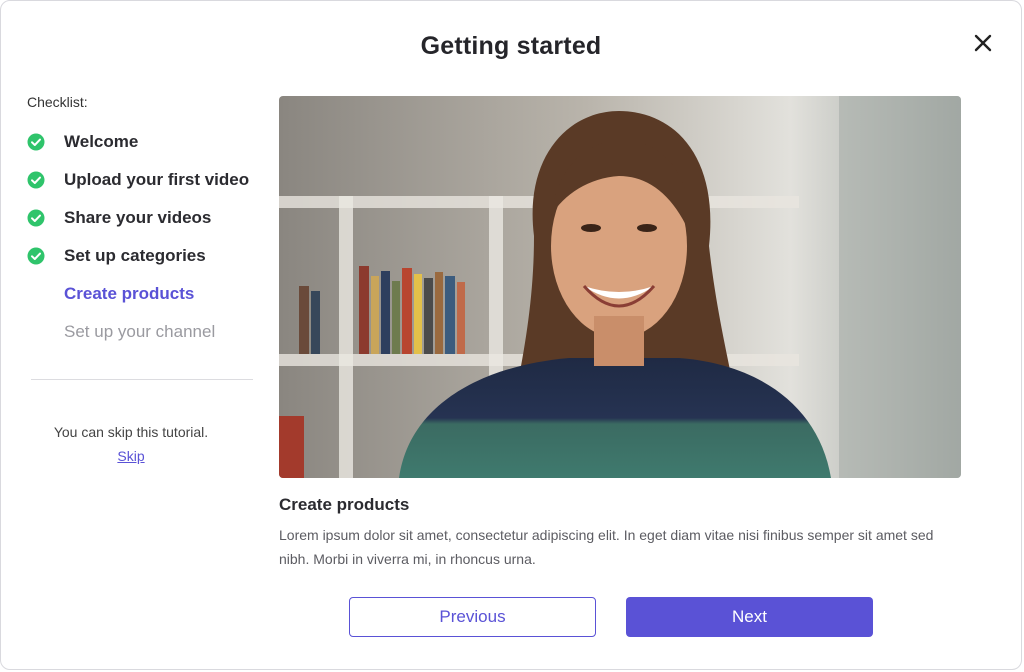  What do you see at coordinates (157, 179) in the screenshot?
I see `checklist-item-label: Upload your first video` at bounding box center [157, 179].